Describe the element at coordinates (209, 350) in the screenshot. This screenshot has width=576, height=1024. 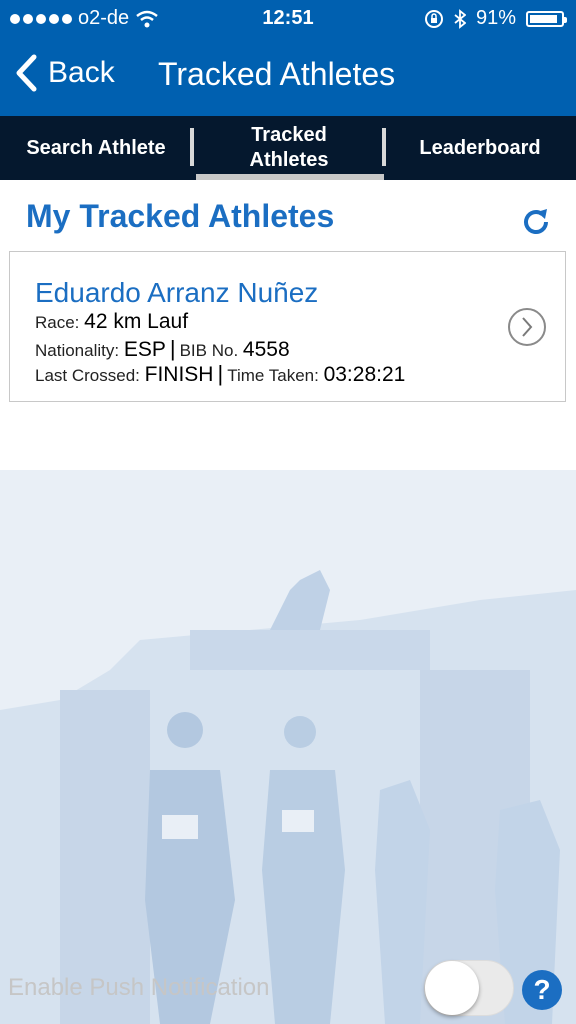
I see `bib-label: BIB No.` at that location.